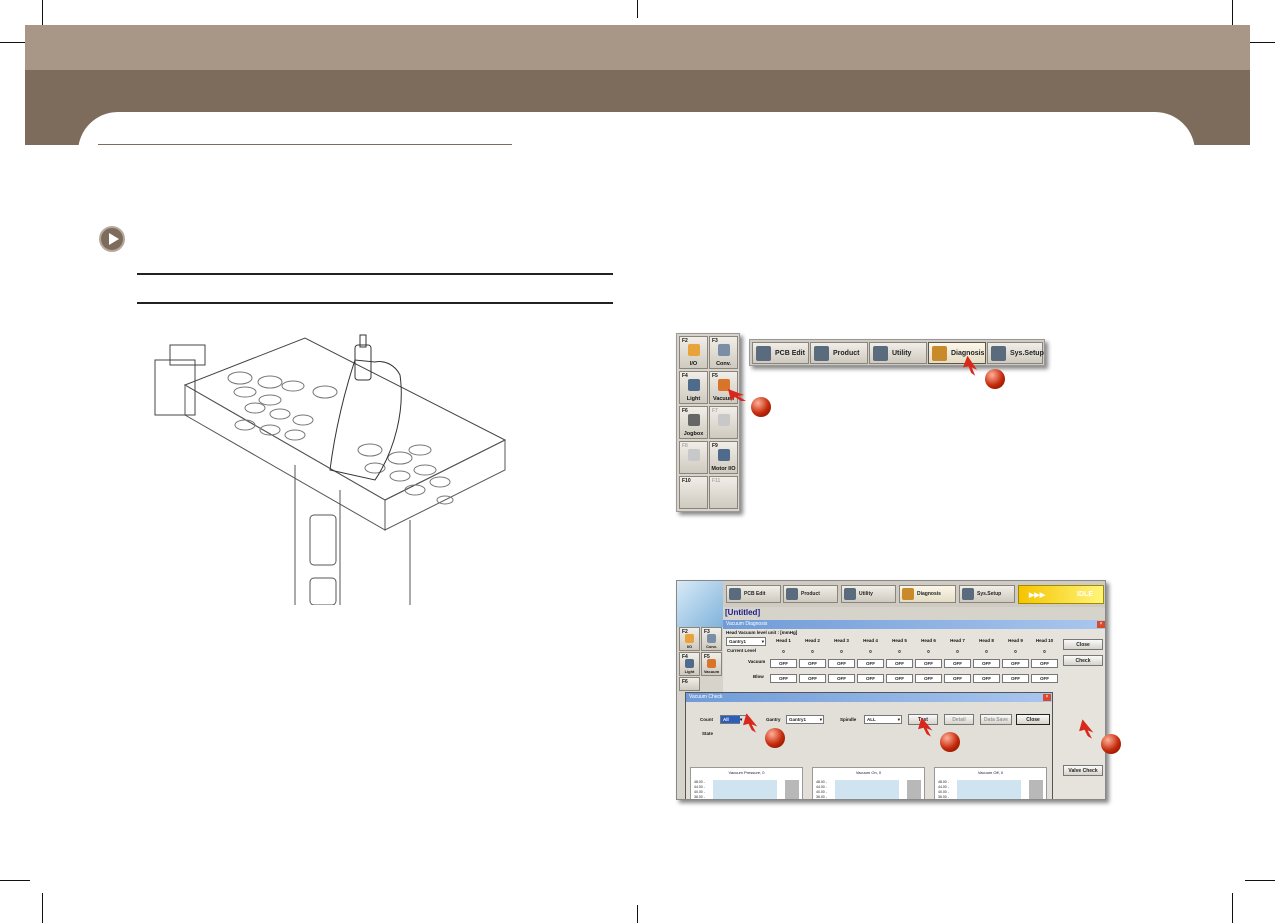 This screenshot has width=1275, height=923. Describe the element at coordinates (689, 646) in the screenshot. I see `mini-fkey-f2-label: I/O` at that location.